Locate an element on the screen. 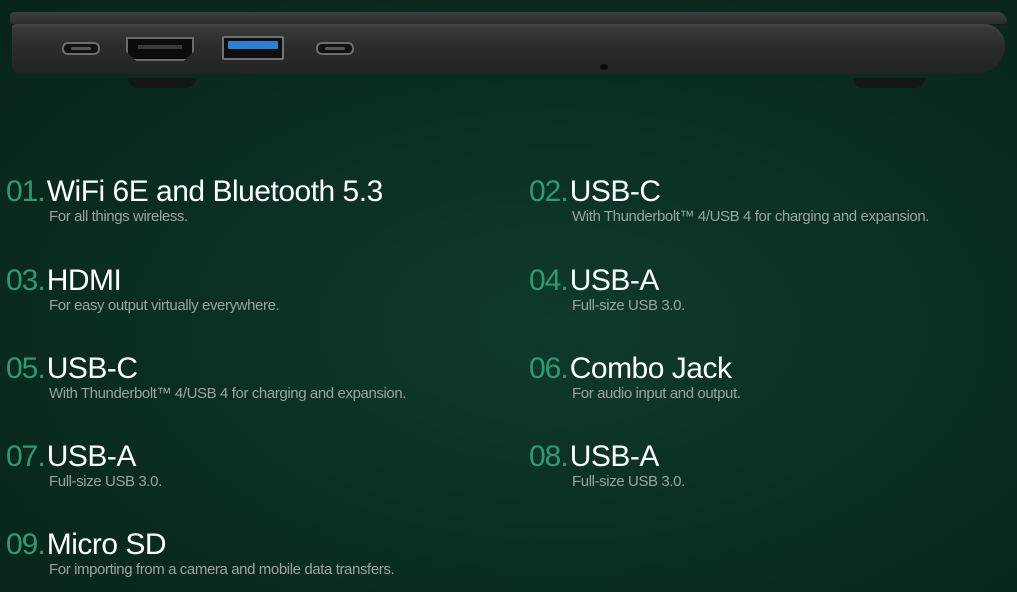 The image size is (1017, 592). feature-number: 03. is located at coordinates (26, 280).